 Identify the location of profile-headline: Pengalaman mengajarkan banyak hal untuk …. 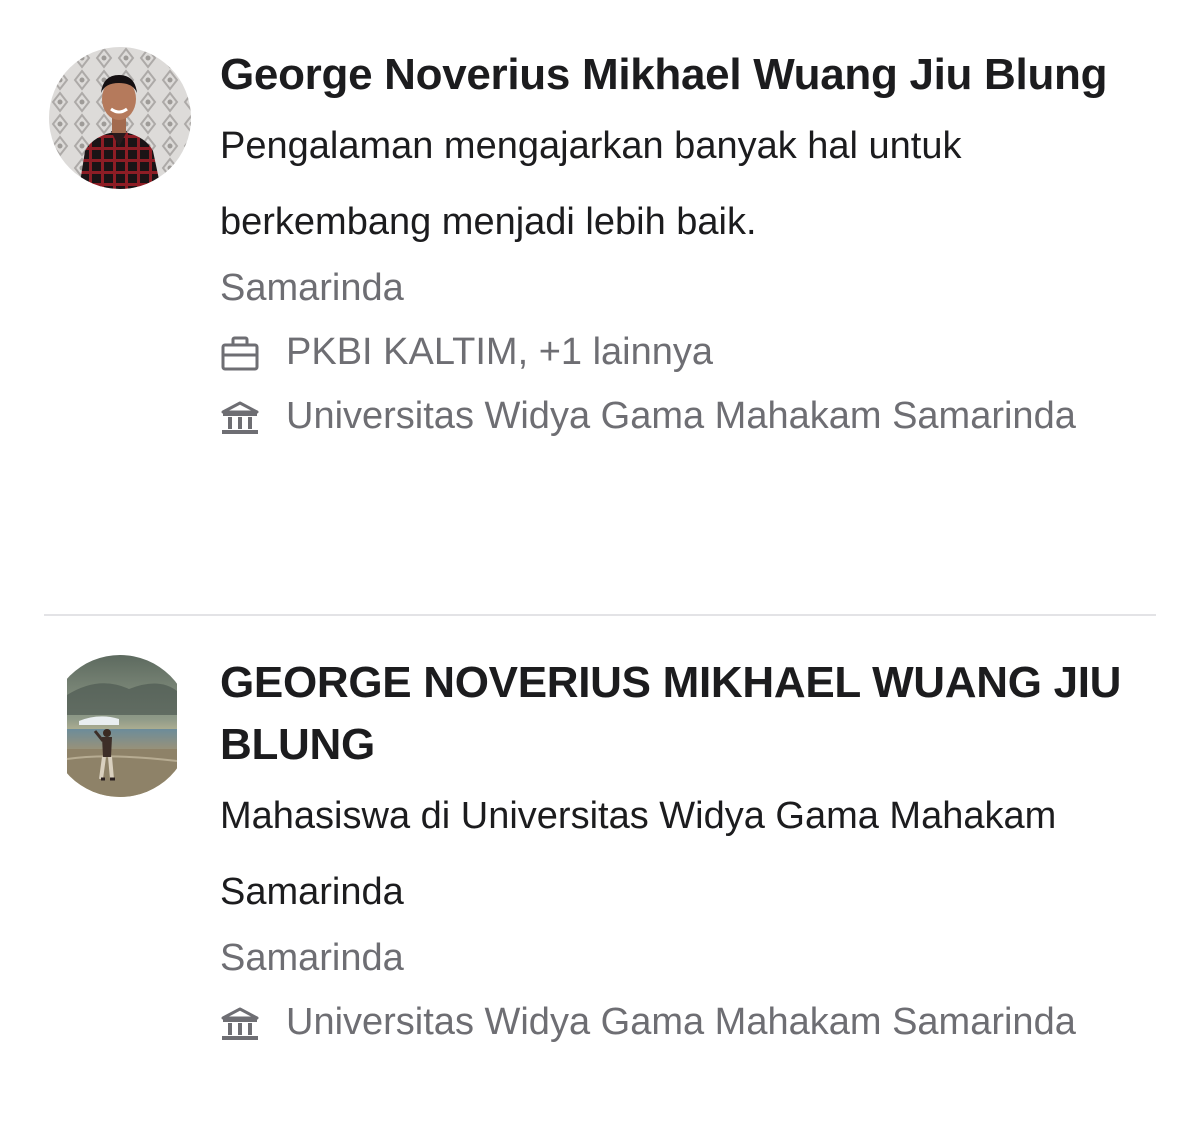
(591, 184).